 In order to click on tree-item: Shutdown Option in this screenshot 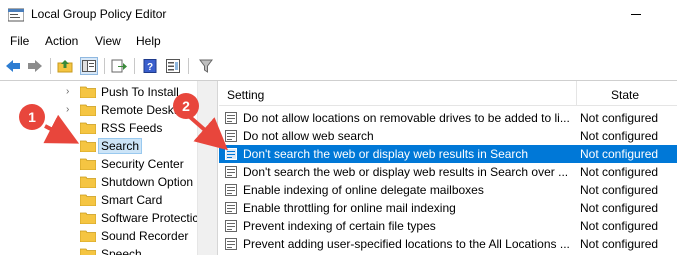, I will do `click(144, 182)`.